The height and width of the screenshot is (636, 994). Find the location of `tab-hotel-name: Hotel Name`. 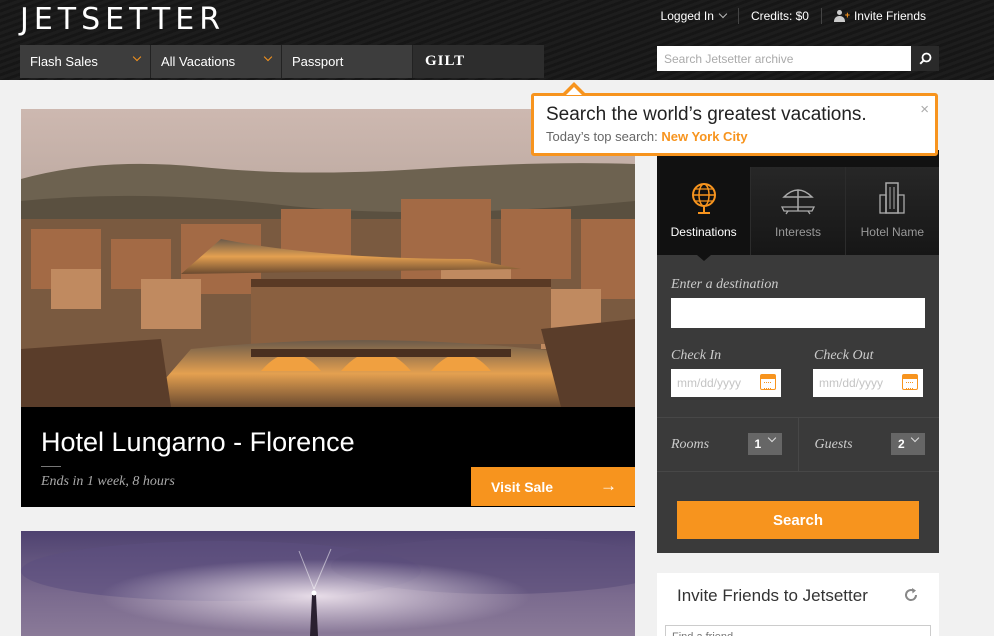

tab-hotel-name: Hotel Name is located at coordinates (892, 211).